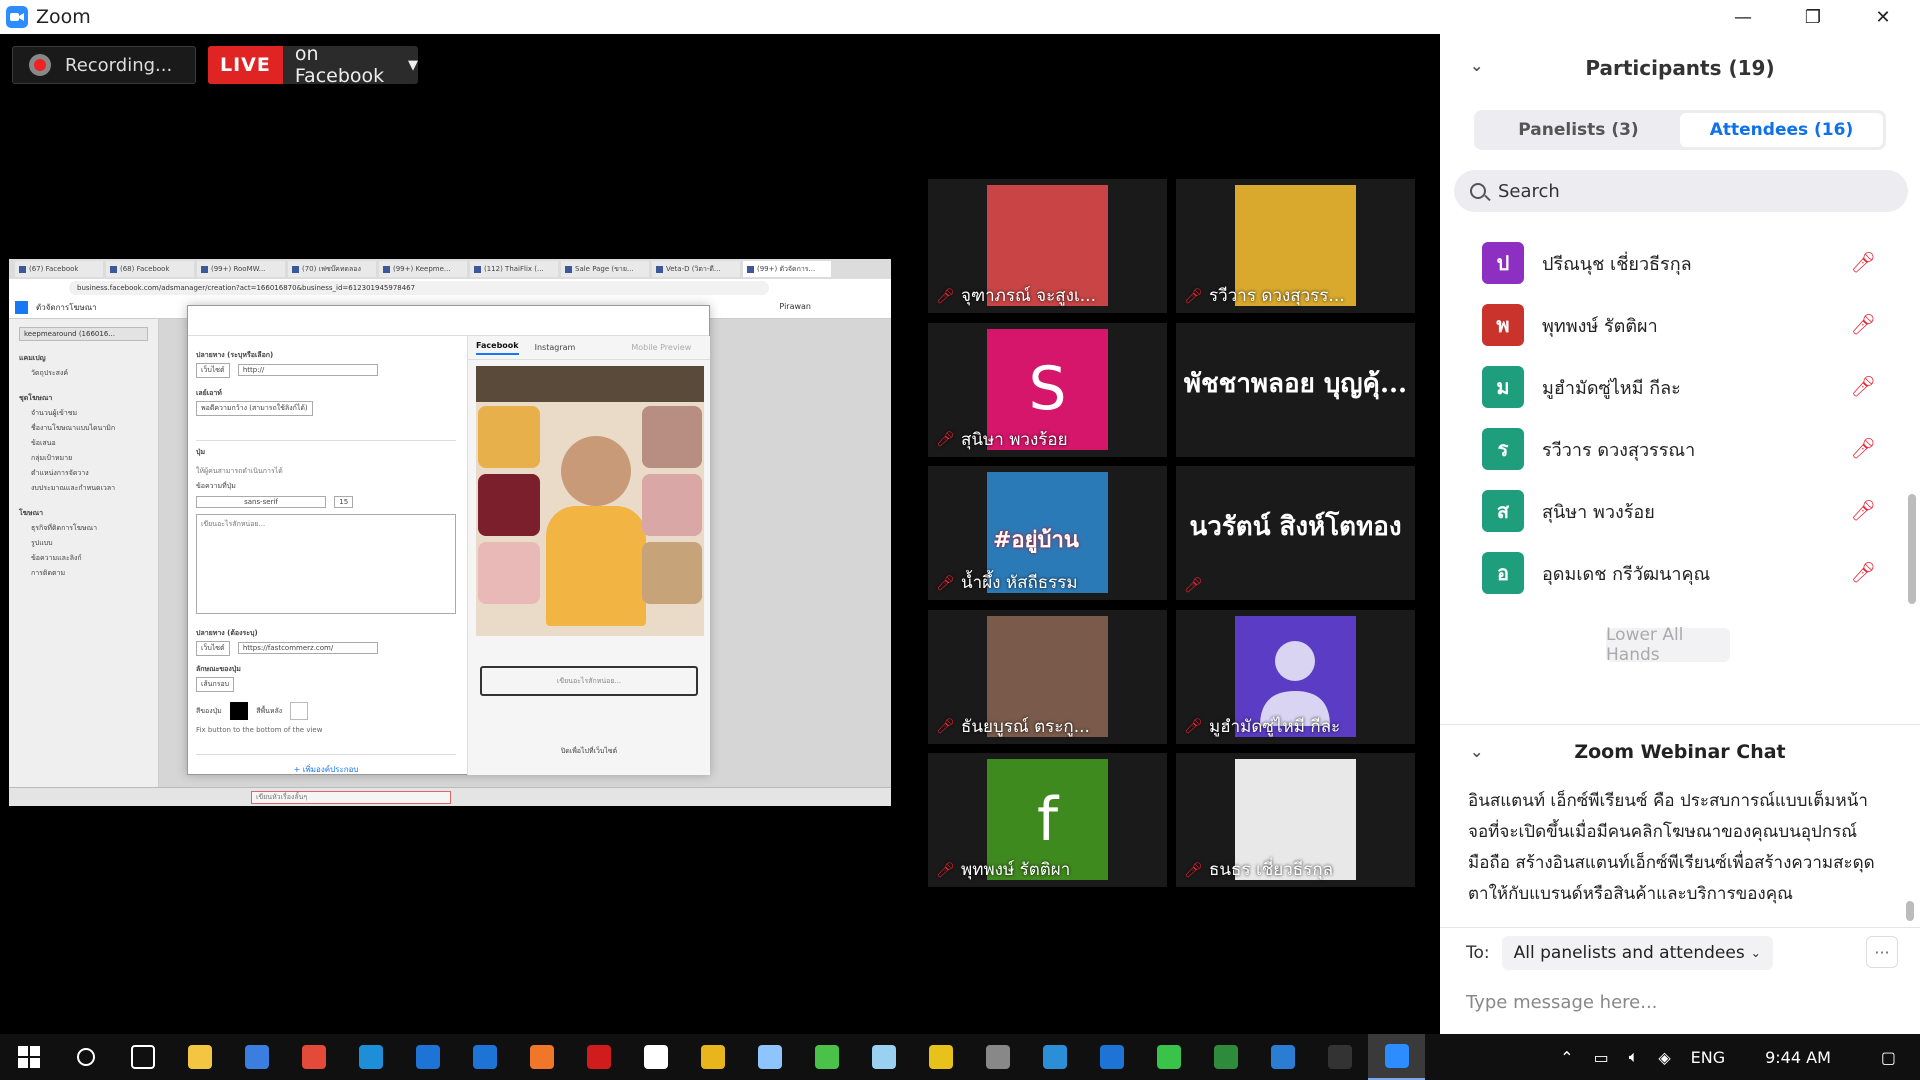 Image resolution: width=1920 pixels, height=1080 pixels. I want to click on participant-row: ป ปรีณนุช เชี่ยวธีรกุล 🎤︎, so click(1673, 263).